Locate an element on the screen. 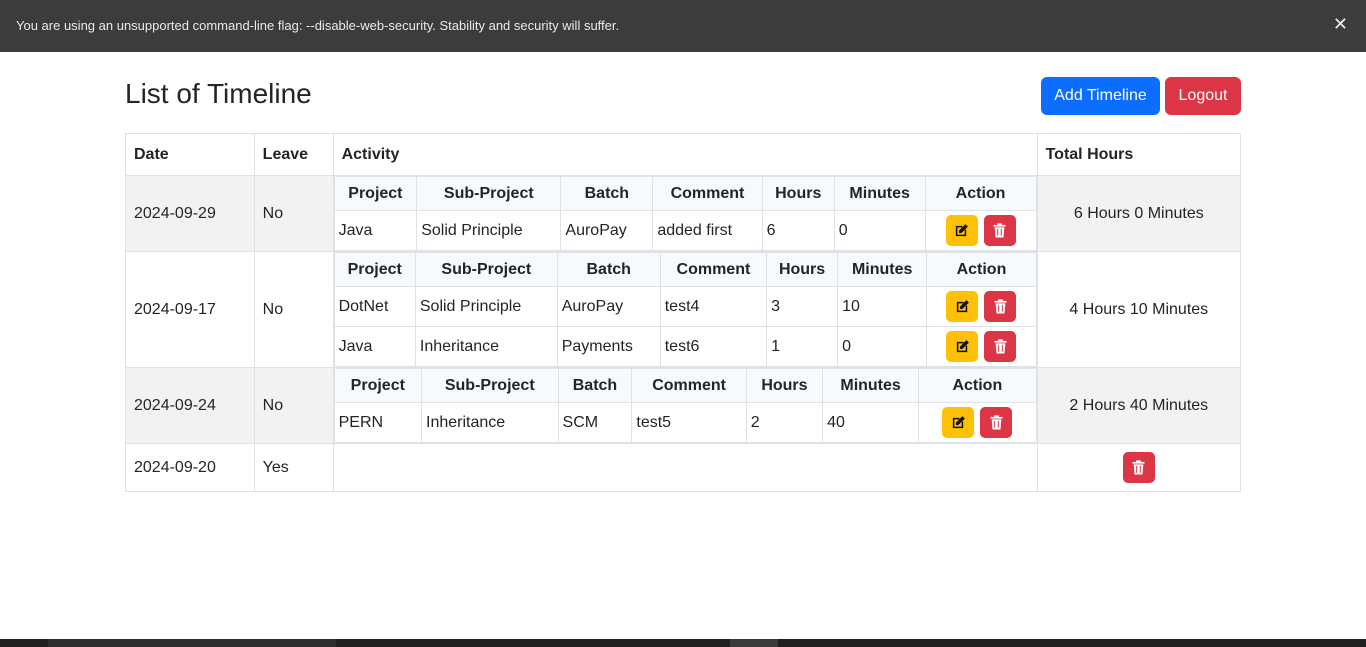 The height and width of the screenshot is (647, 1366). hours-cell: 3 is located at coordinates (802, 306).